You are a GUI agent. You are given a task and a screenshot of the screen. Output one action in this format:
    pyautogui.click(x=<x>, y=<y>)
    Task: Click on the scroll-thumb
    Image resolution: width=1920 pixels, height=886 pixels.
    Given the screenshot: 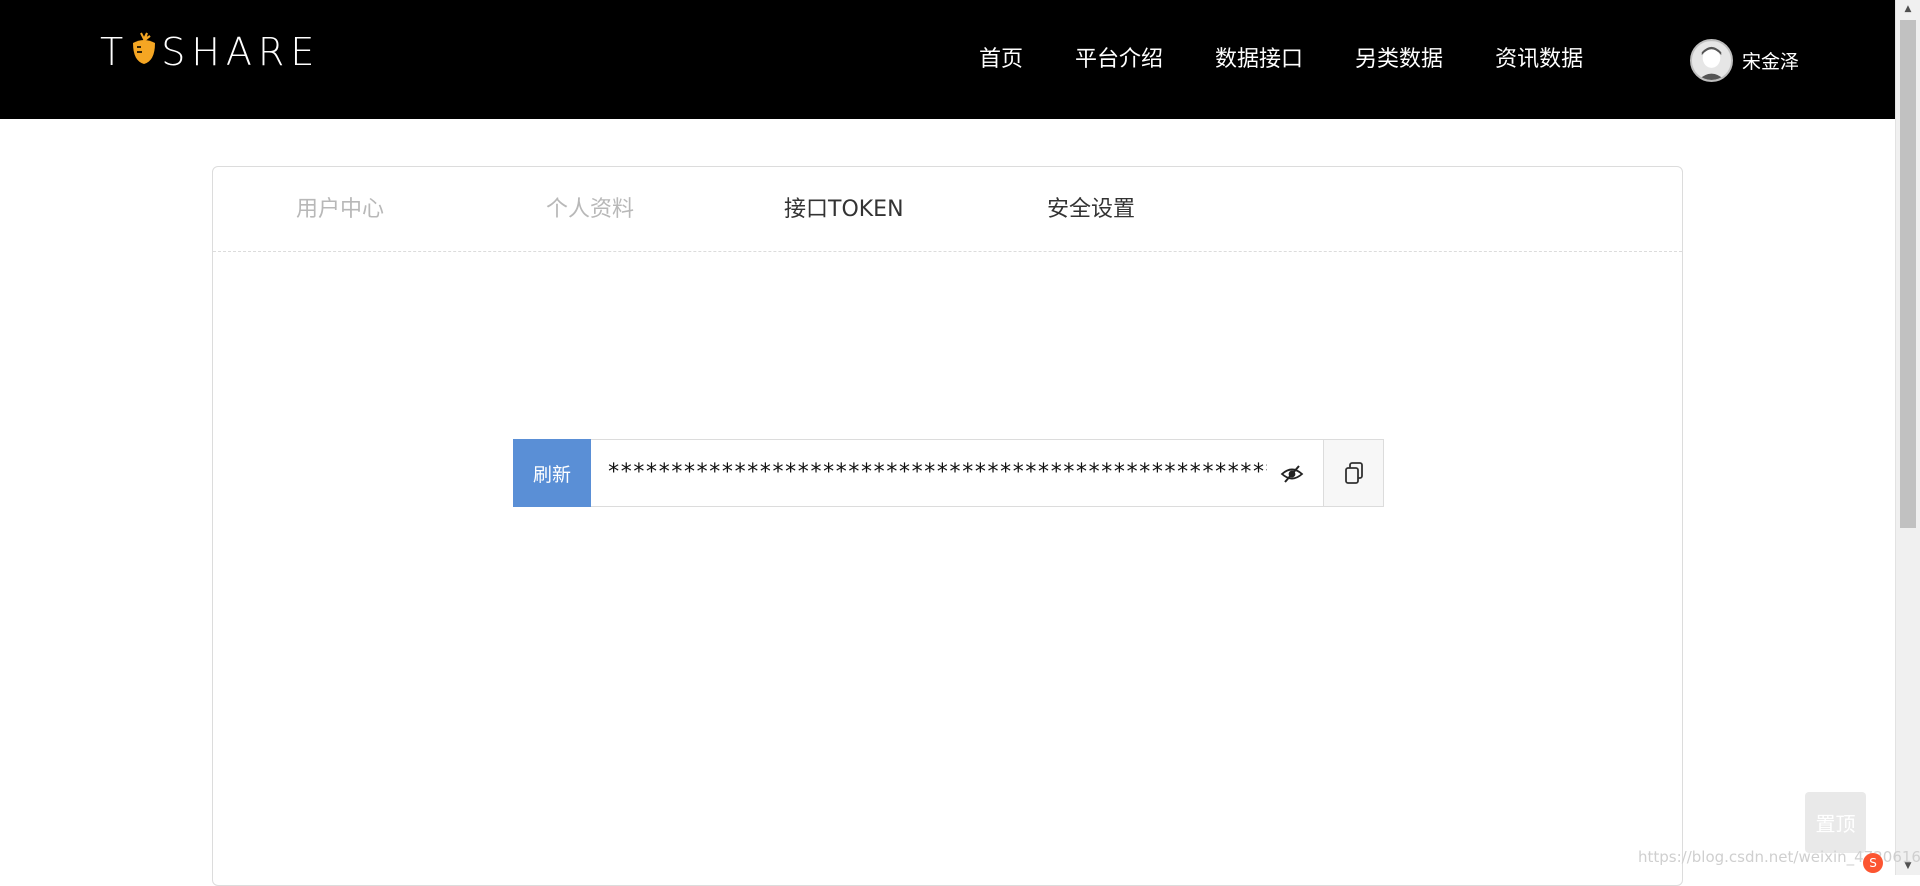 What is the action you would take?
    pyautogui.click(x=1908, y=274)
    